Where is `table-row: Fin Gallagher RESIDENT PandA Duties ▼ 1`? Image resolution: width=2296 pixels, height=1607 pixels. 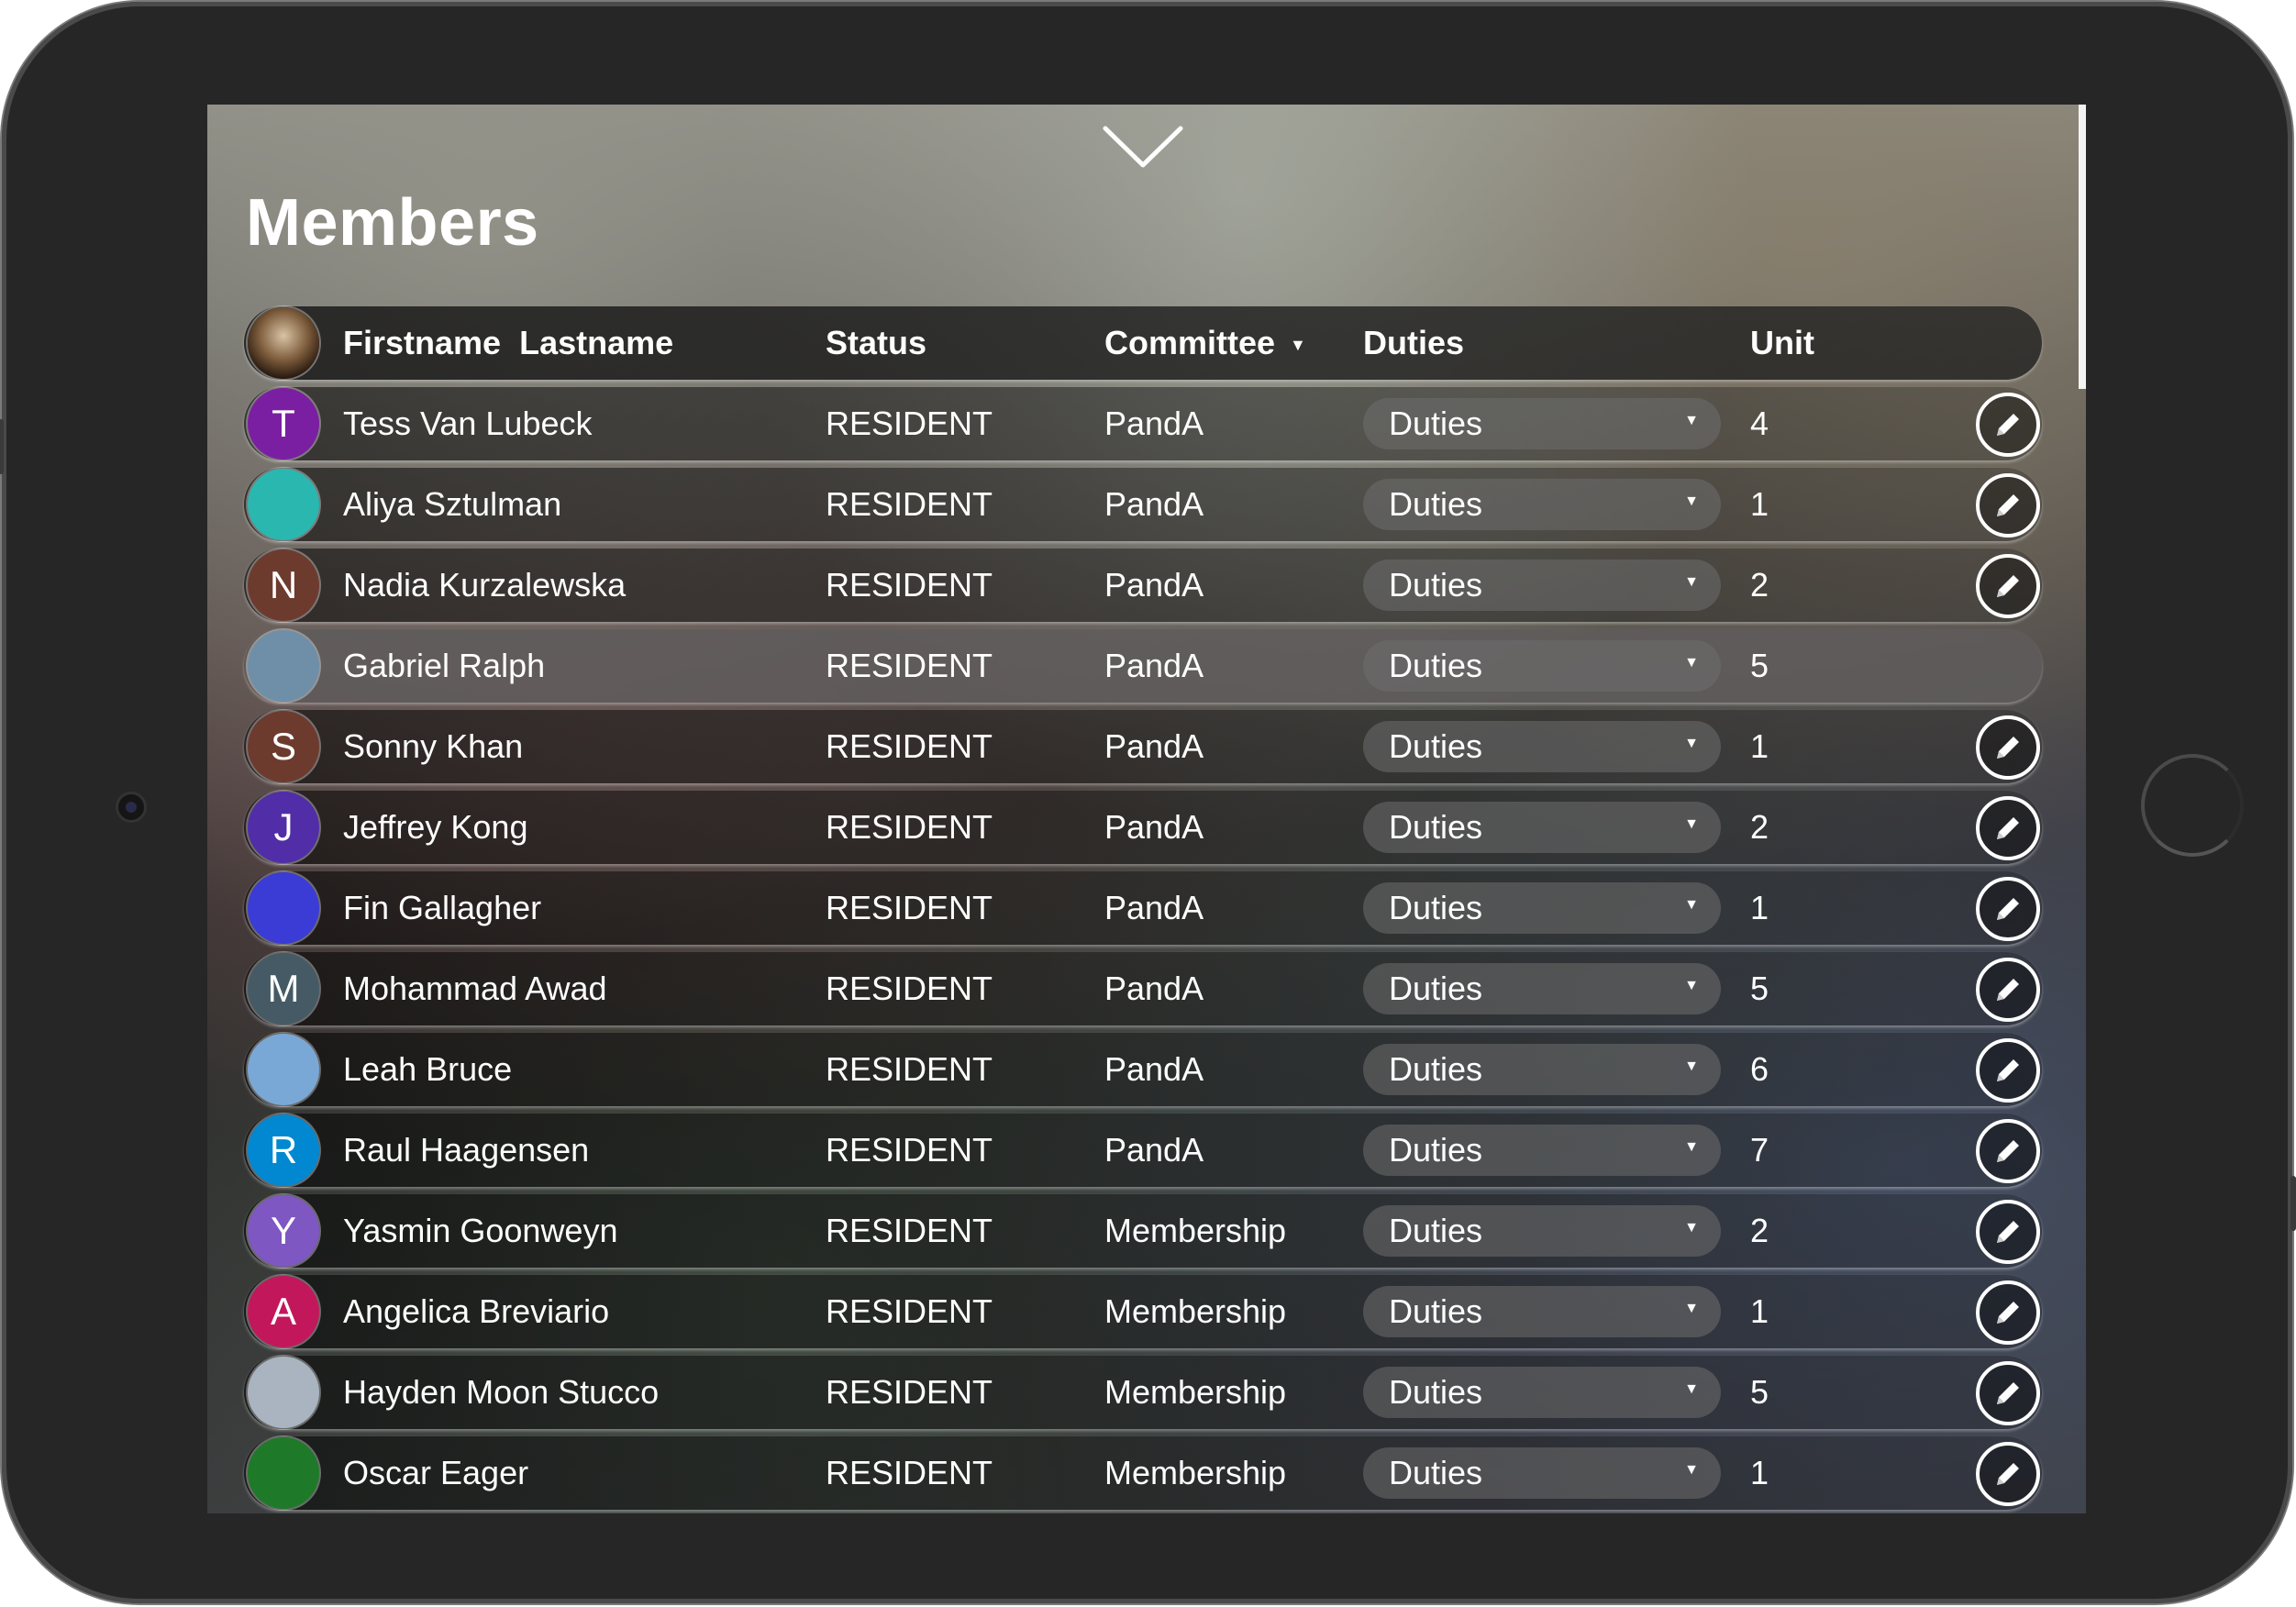
table-row: Fin Gallagher RESIDENT PandA Duties ▼ 1 is located at coordinates (1143, 908).